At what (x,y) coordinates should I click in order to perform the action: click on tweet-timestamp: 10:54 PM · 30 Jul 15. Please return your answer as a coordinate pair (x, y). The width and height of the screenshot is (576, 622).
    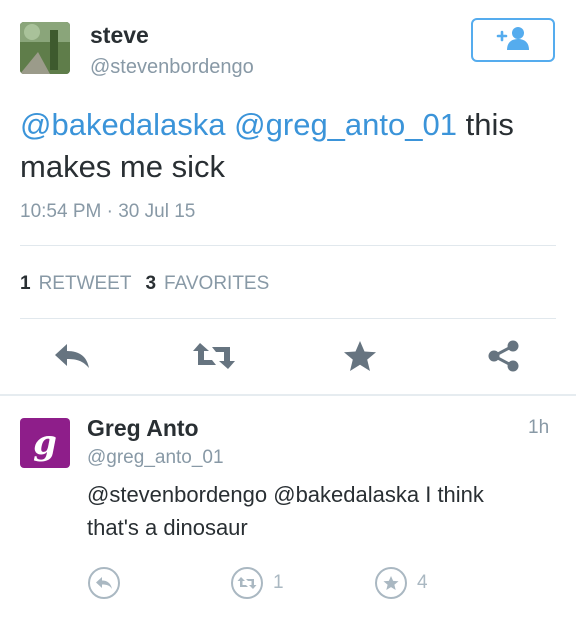
    Looking at the image, I should click on (108, 211).